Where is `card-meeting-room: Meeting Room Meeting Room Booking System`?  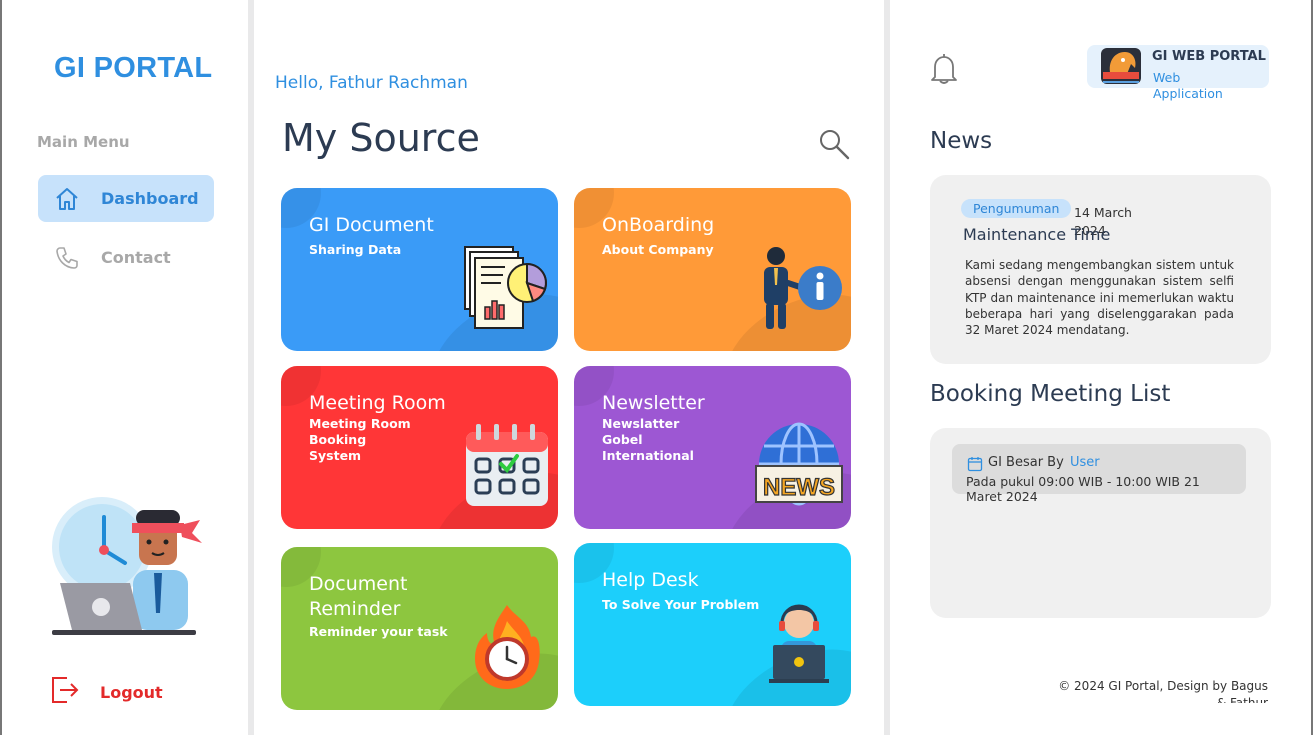 card-meeting-room: Meeting Room Meeting Room Booking System is located at coordinates (419, 447).